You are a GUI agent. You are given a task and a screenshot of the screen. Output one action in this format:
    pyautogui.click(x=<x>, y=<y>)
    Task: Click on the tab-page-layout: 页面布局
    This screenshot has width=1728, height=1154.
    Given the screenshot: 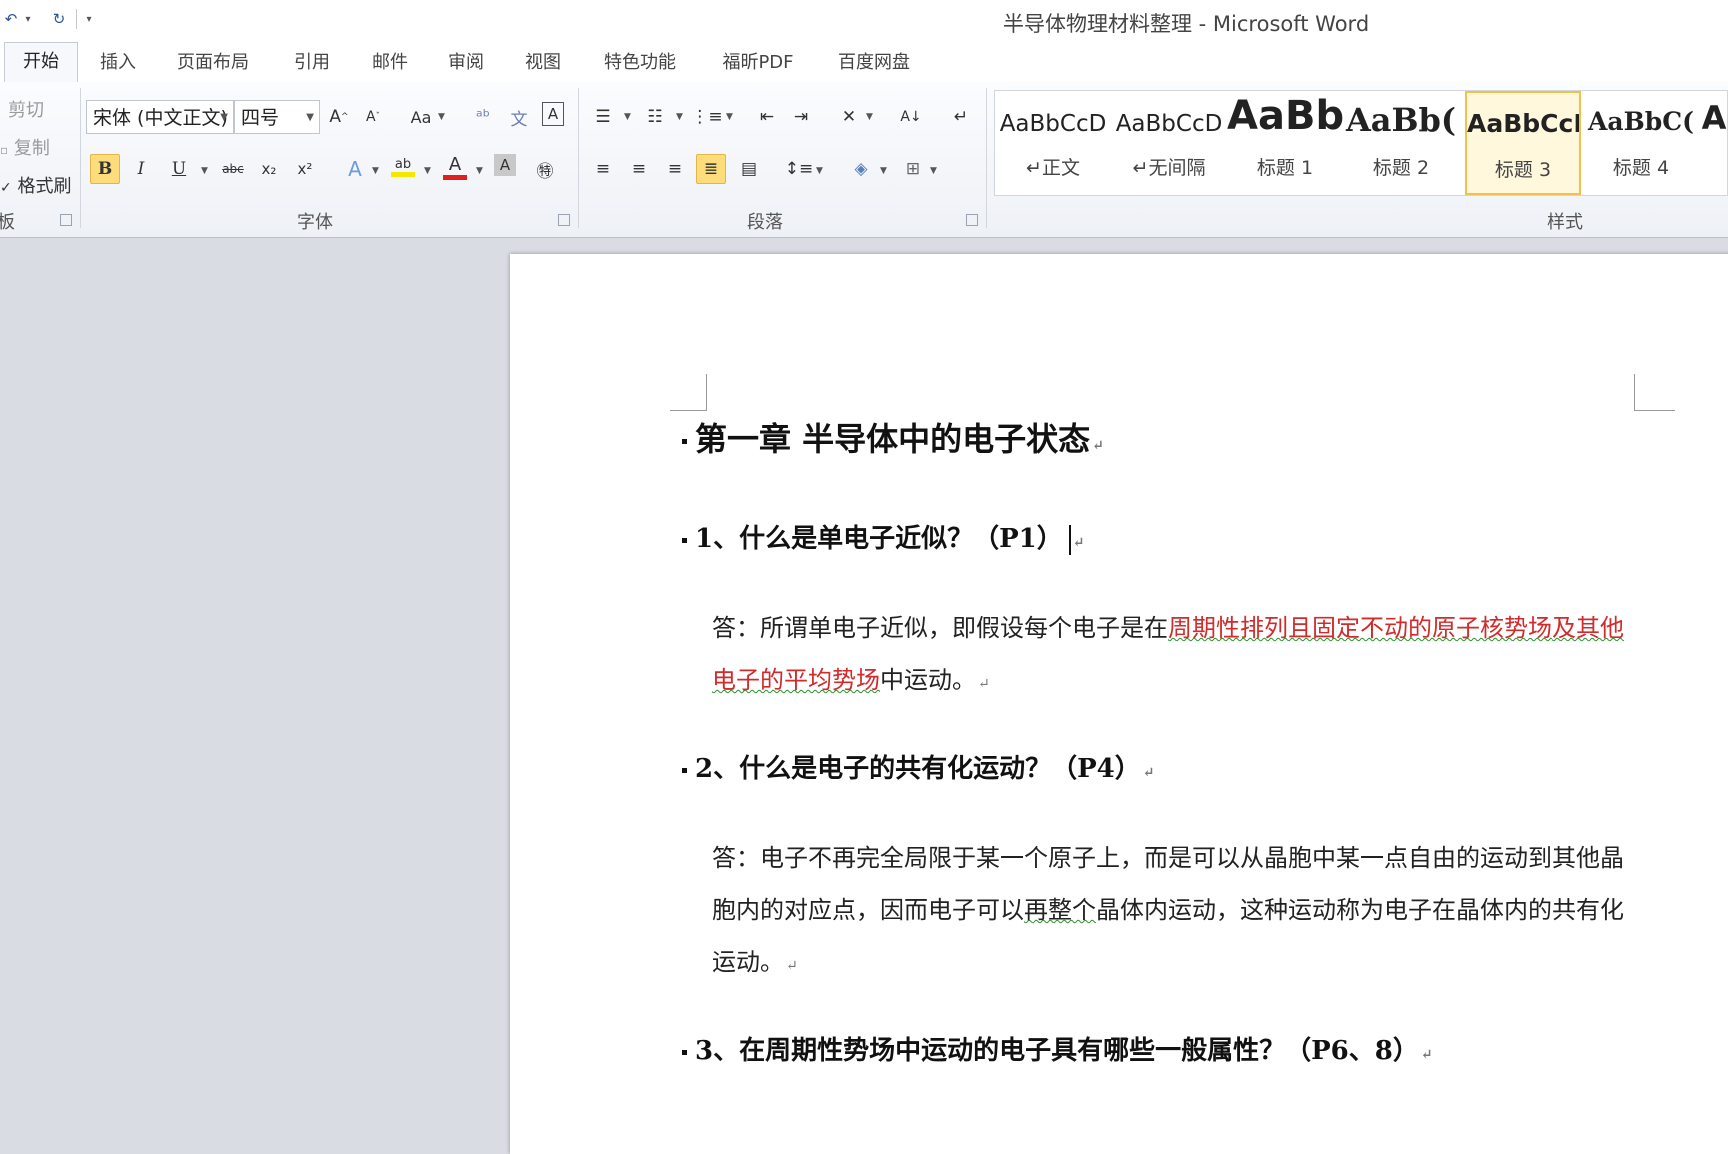 What is the action you would take?
    pyautogui.click(x=213, y=63)
    